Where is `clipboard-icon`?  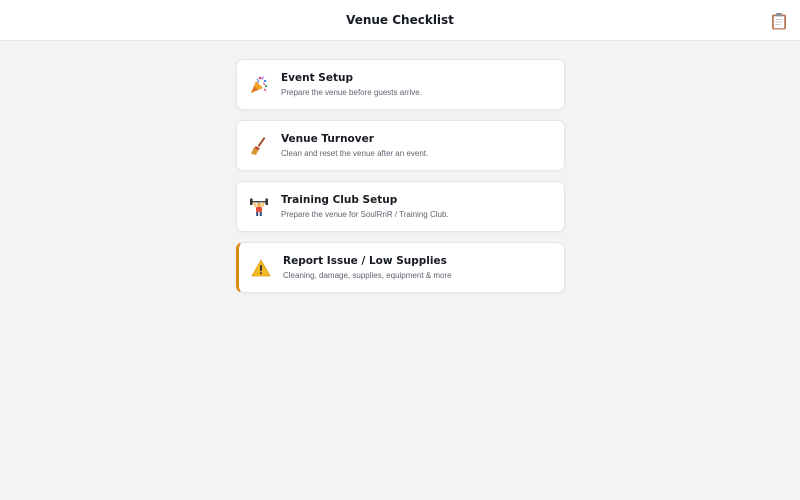
clipboard-icon is located at coordinates (779, 21).